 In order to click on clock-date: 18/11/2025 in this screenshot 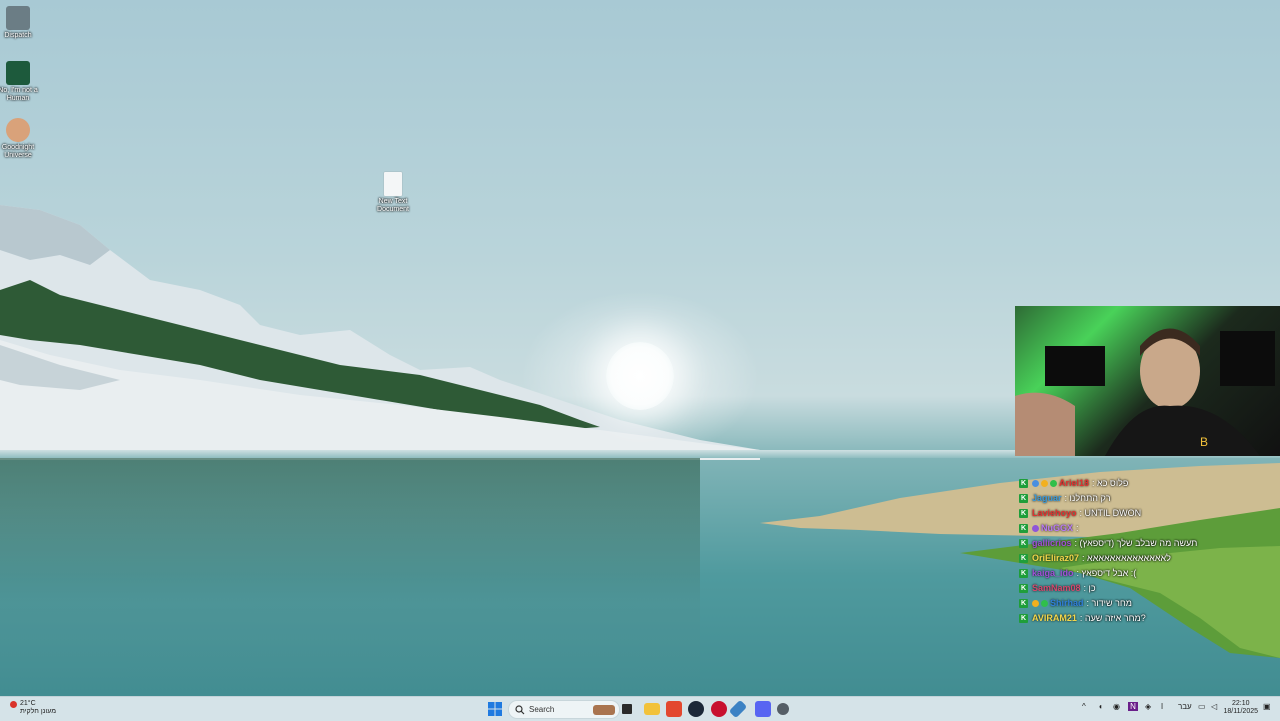, I will do `click(1240, 711)`.